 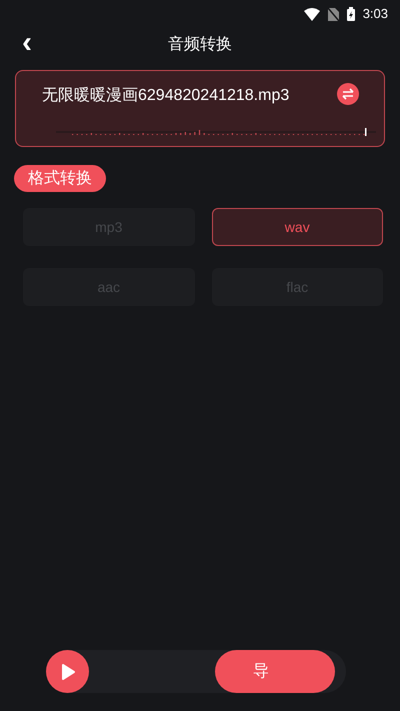 What do you see at coordinates (333, 14) in the screenshot?
I see `no-sim-icon` at bounding box center [333, 14].